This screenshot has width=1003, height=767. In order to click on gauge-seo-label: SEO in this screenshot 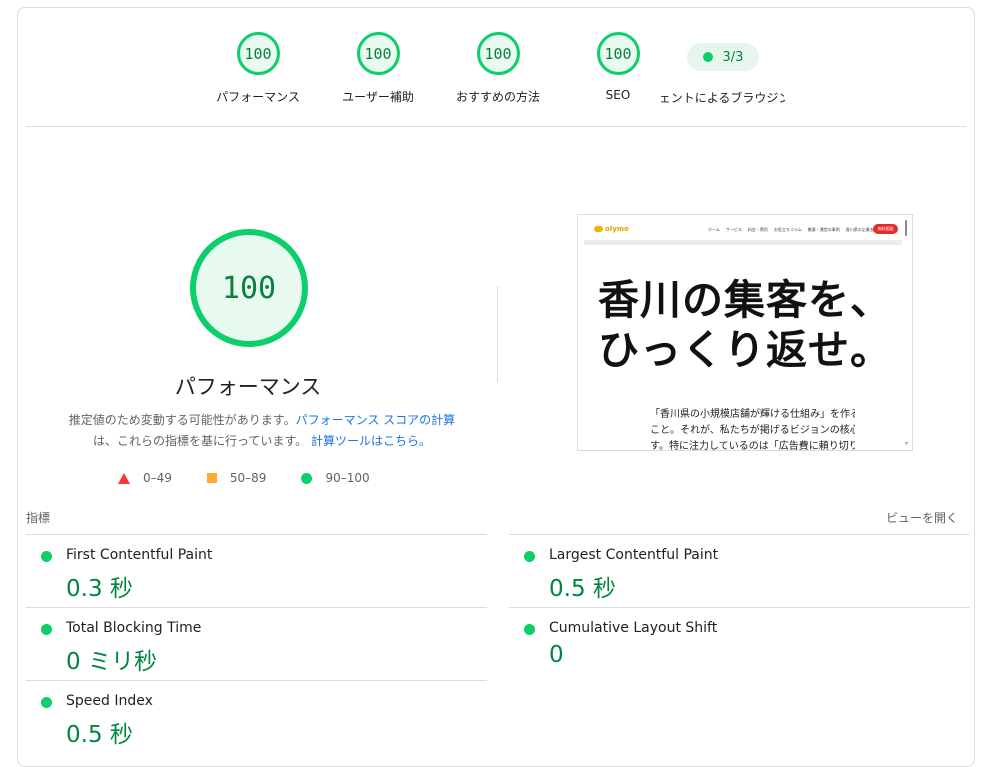, I will do `click(618, 95)`.